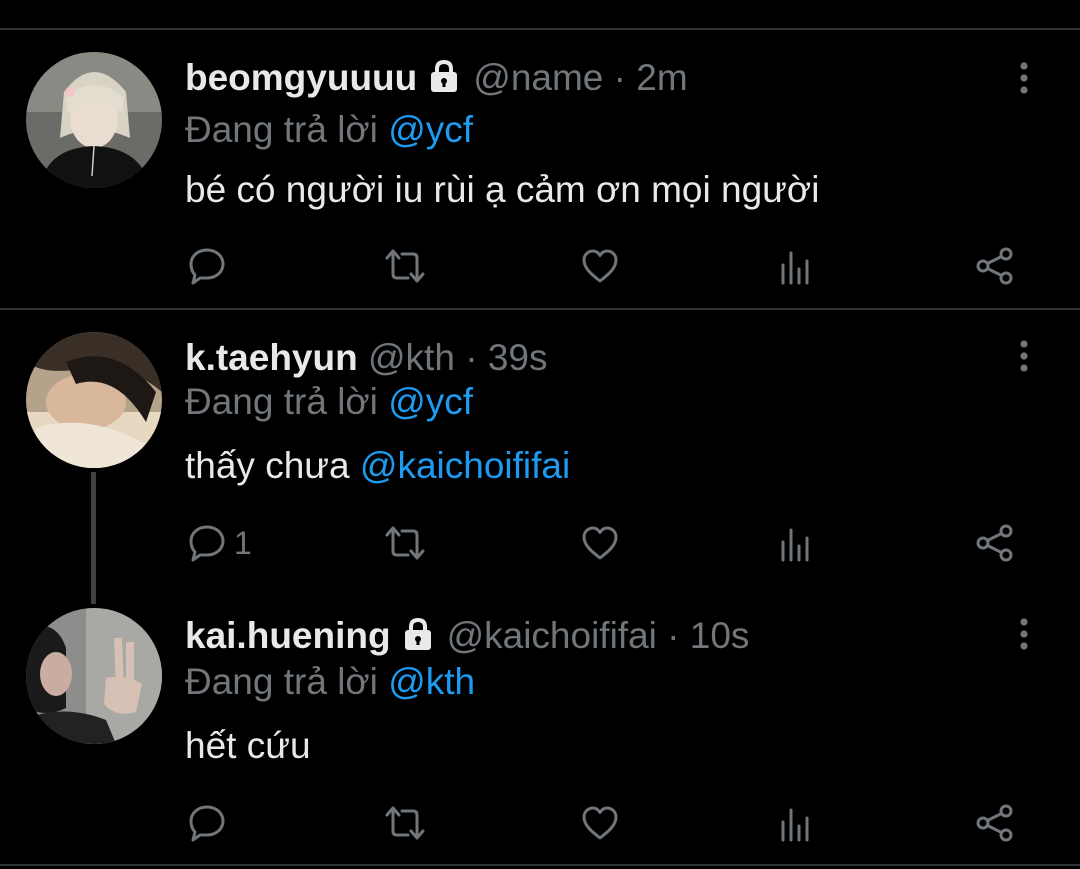 This screenshot has width=1080, height=869. Describe the element at coordinates (272, 465) in the screenshot. I see `tweet-text-body: thấy chưa` at that location.